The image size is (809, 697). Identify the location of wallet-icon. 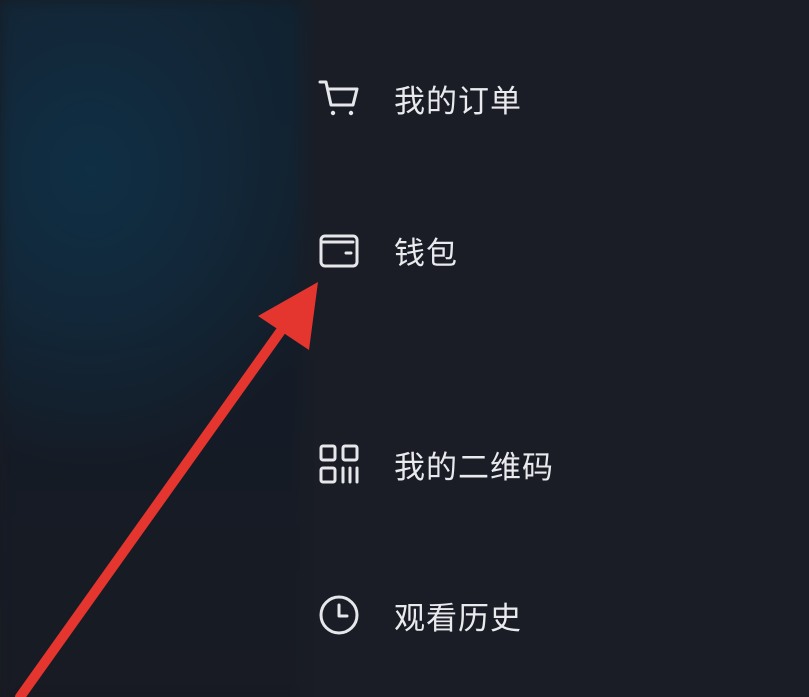
(339, 250).